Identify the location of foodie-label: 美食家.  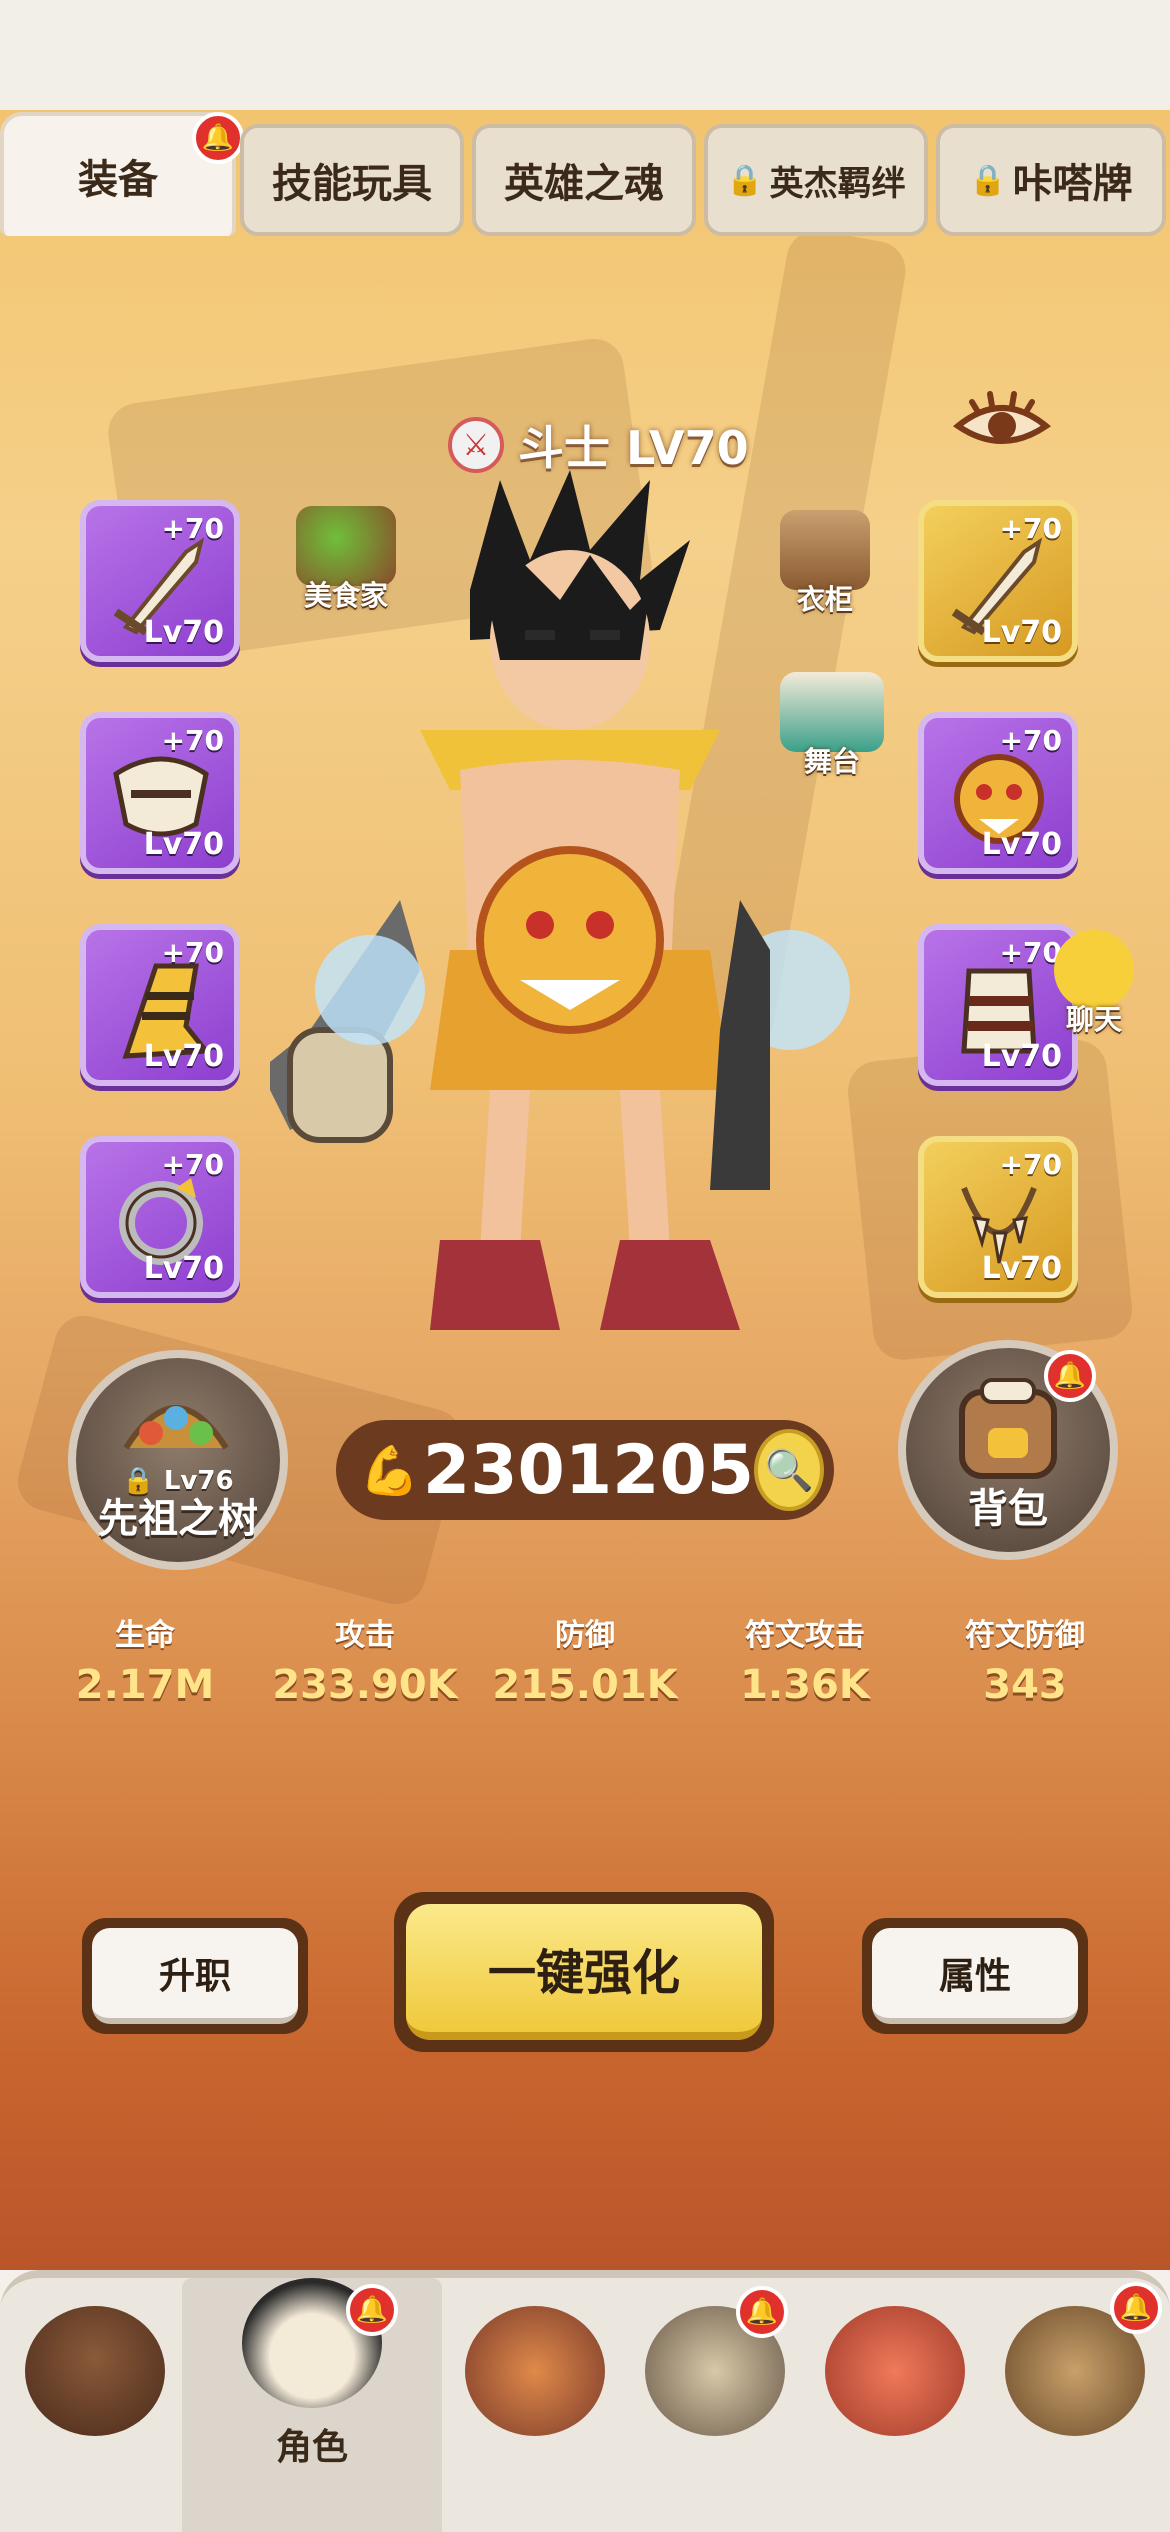
(345, 595).